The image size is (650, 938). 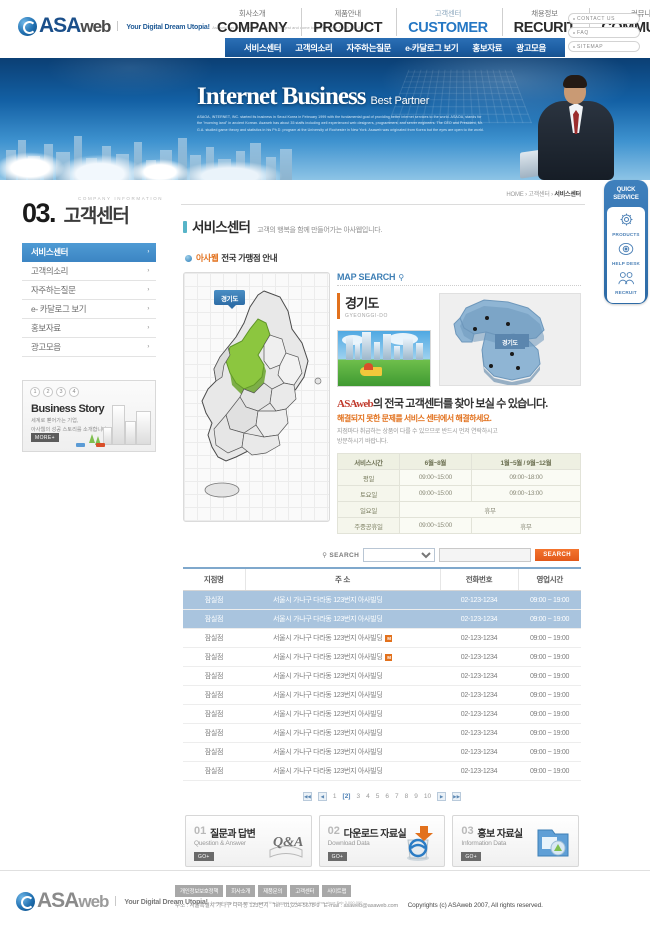 I want to click on subnav-item-service-center: 서비스센터, so click(x=263, y=48).